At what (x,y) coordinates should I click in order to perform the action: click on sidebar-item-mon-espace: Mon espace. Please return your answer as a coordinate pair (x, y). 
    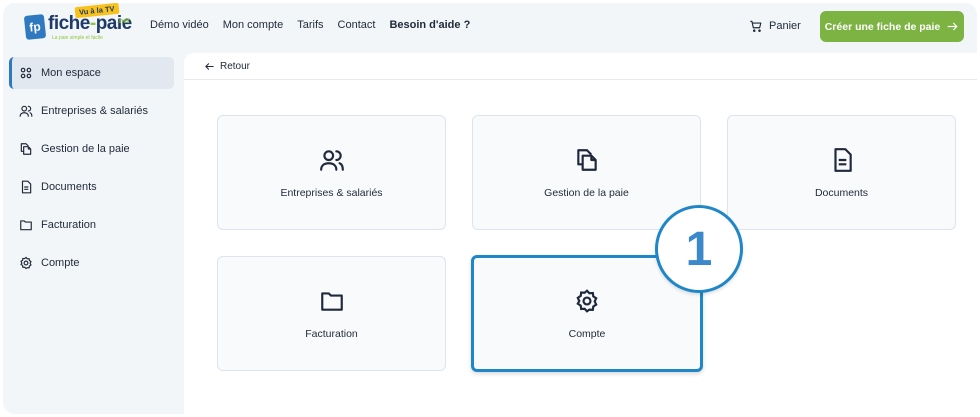
    Looking at the image, I should click on (91, 73).